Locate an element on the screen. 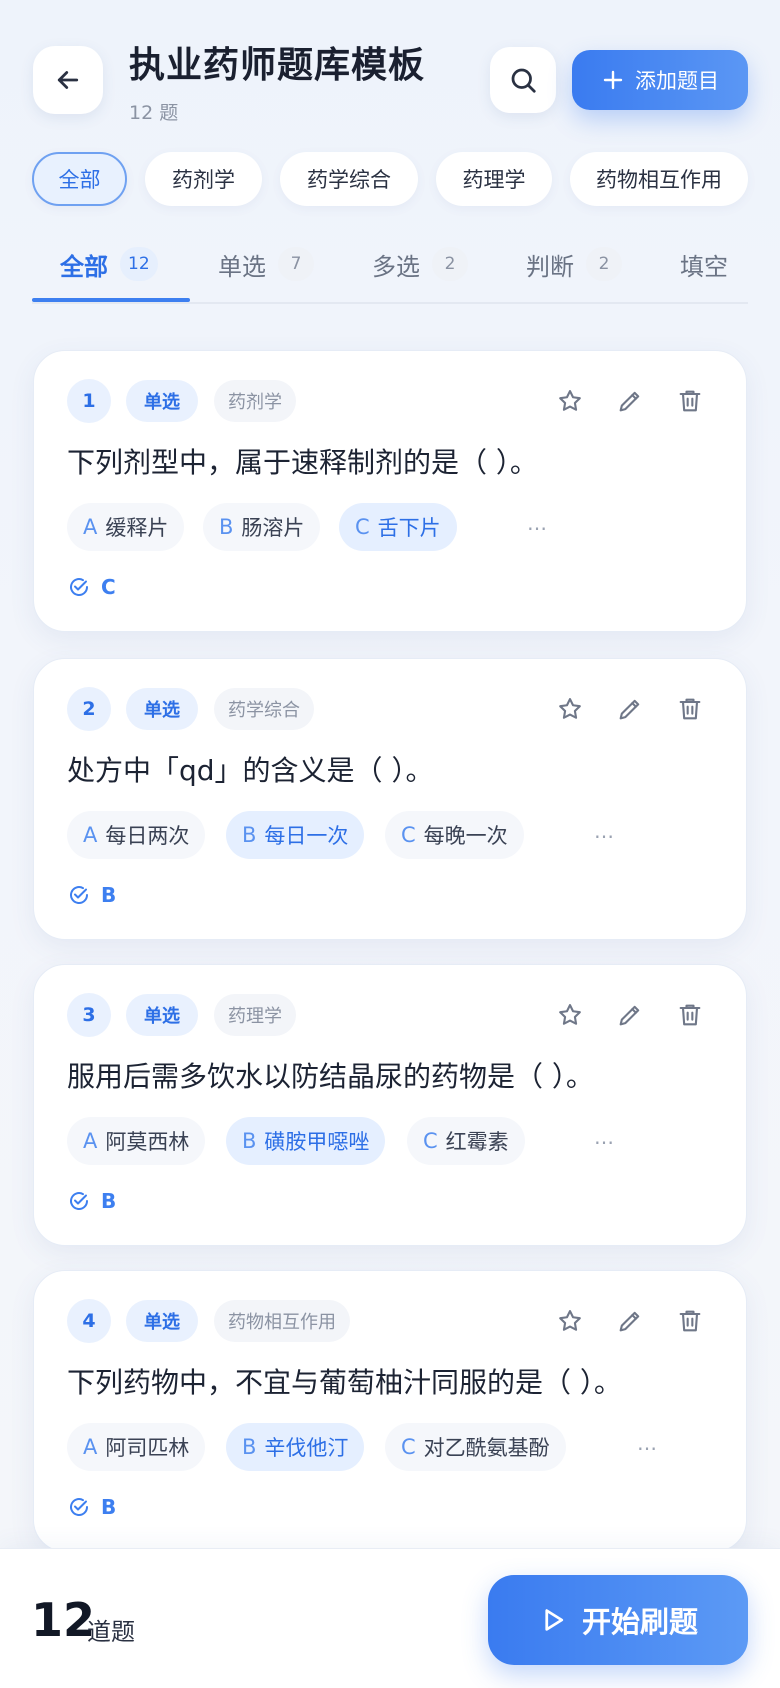 The image size is (780, 1688). question-count: 12 题 is located at coordinates (154, 113).